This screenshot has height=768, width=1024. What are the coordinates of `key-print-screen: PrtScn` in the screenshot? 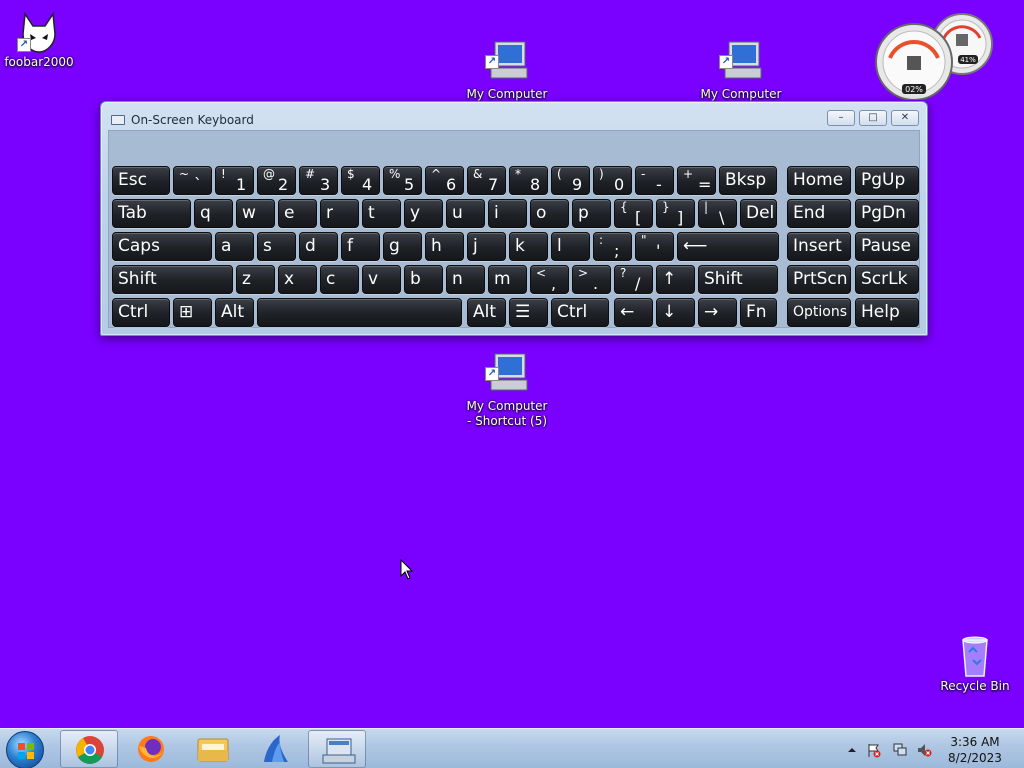 It's located at (819, 279).